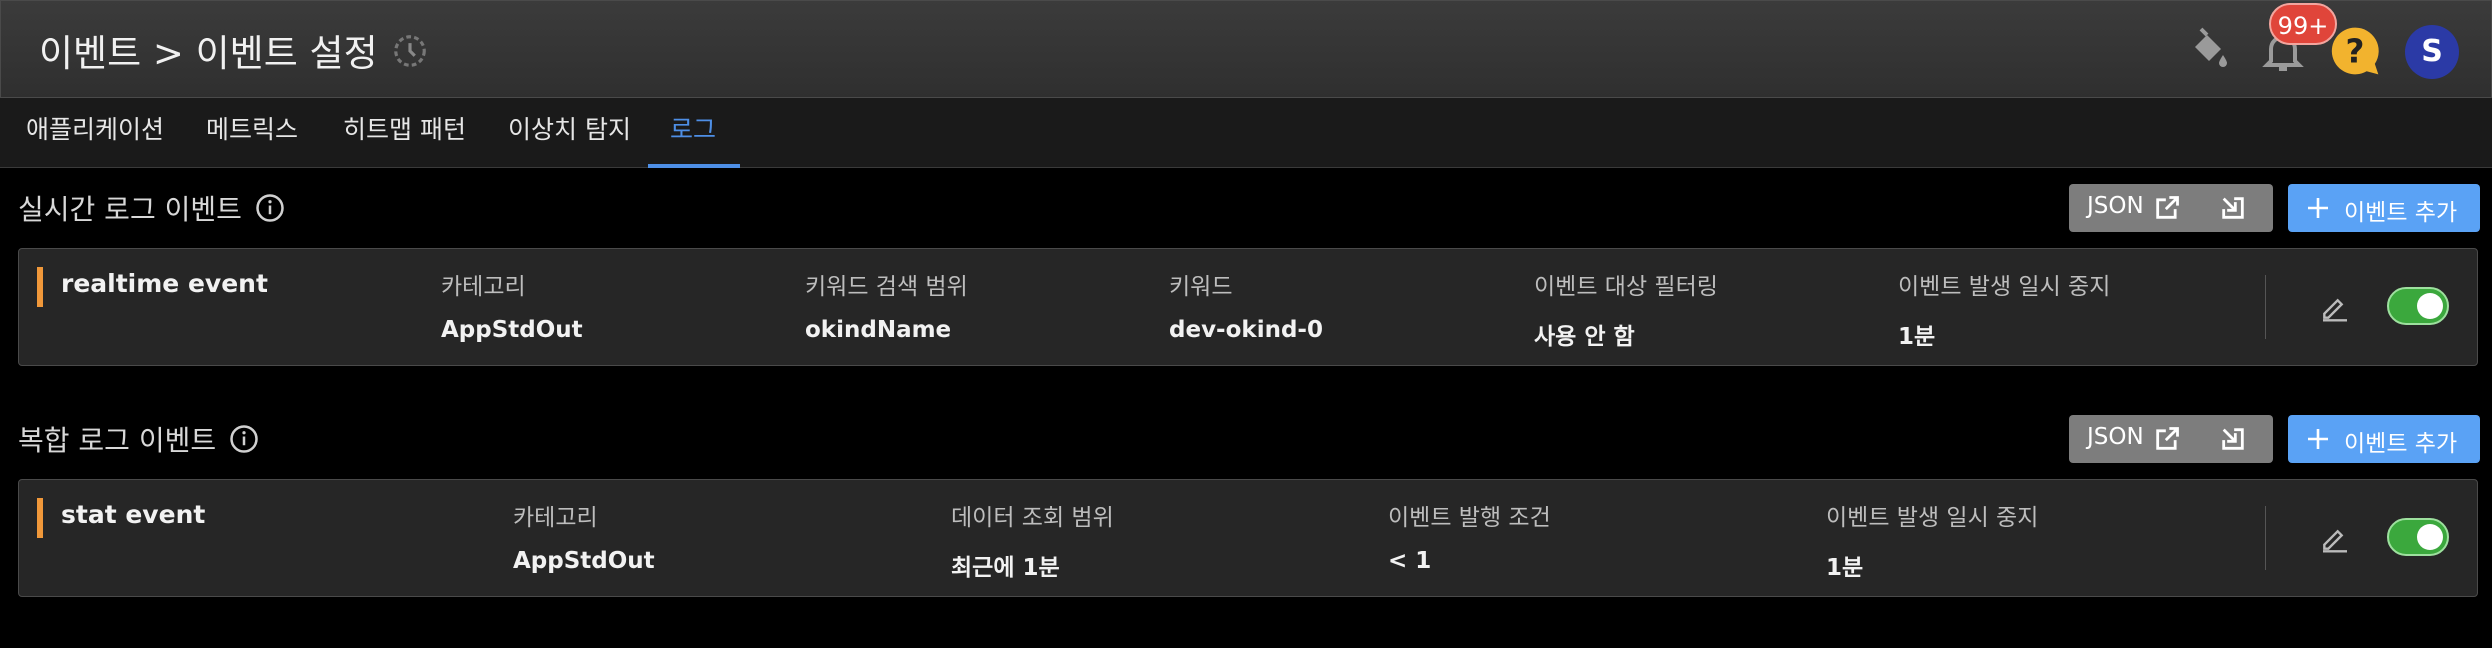 The width and height of the screenshot is (2492, 648). I want to click on column-label: 이벤트 대상 필터링, so click(1626, 287).